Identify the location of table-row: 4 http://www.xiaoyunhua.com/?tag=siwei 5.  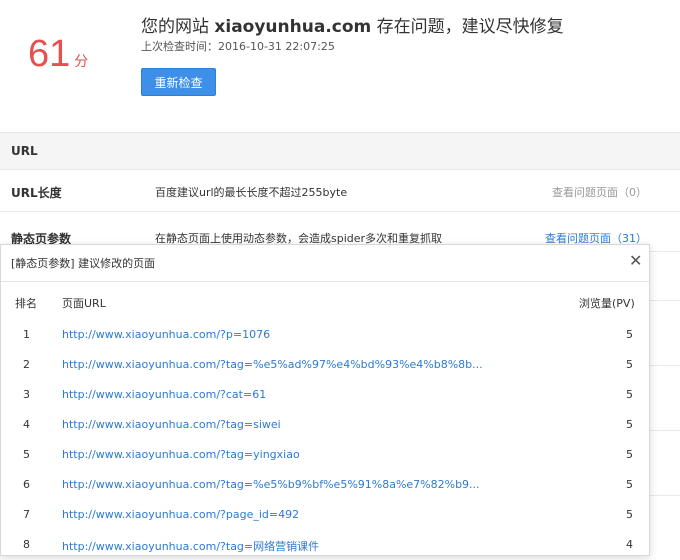
(325, 425).